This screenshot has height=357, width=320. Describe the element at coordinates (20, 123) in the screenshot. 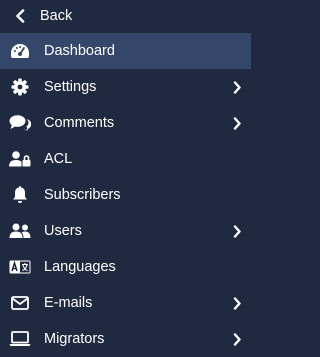

I see `comments-icon` at that location.